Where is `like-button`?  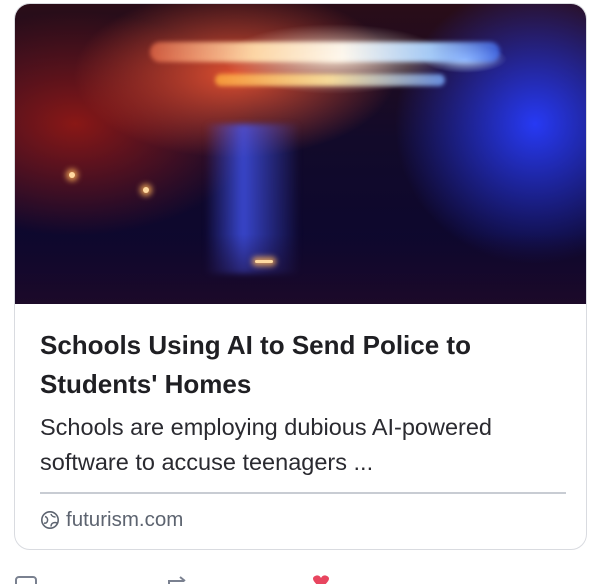 like-button is located at coordinates (321, 578).